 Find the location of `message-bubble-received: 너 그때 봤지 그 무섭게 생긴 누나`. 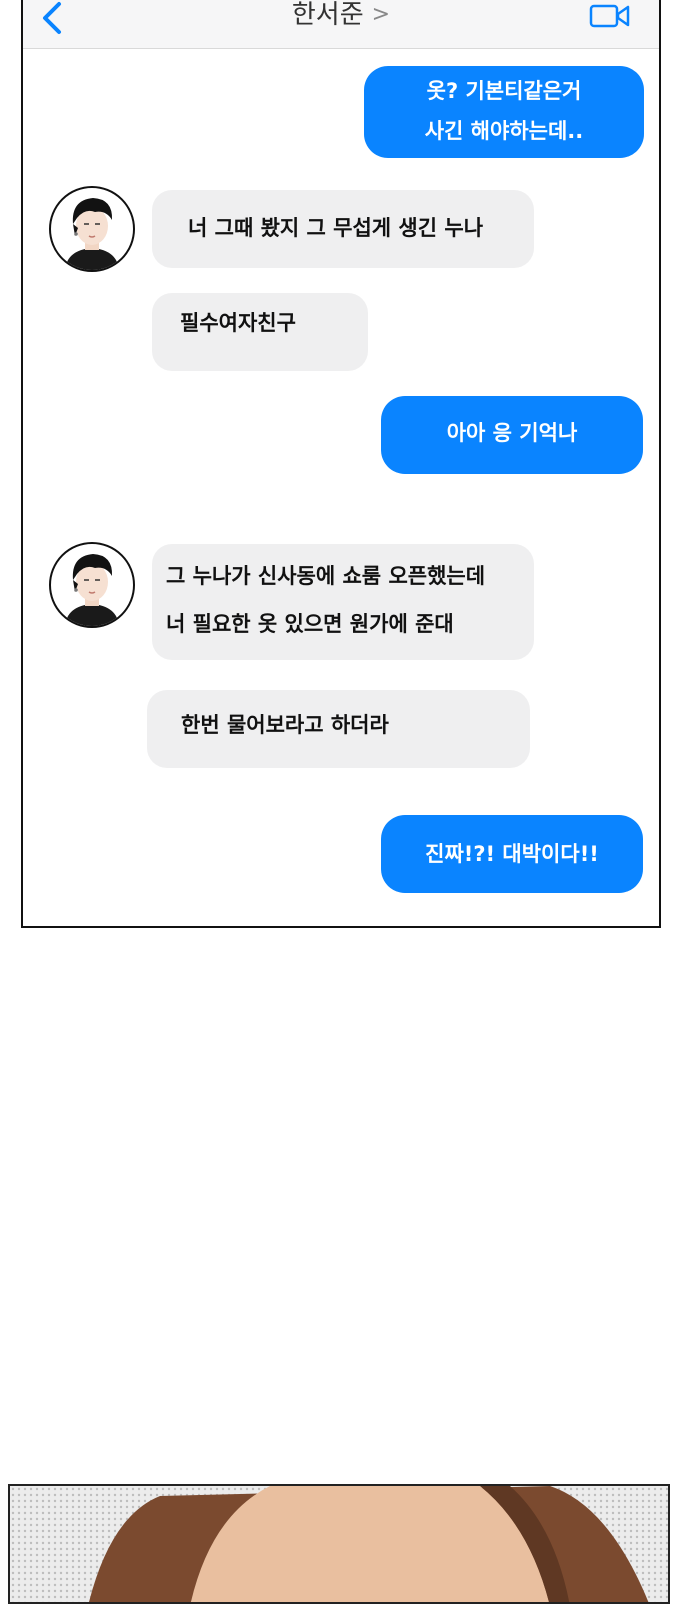

message-bubble-received: 너 그때 봤지 그 무섭게 생긴 누나 is located at coordinates (343, 229).